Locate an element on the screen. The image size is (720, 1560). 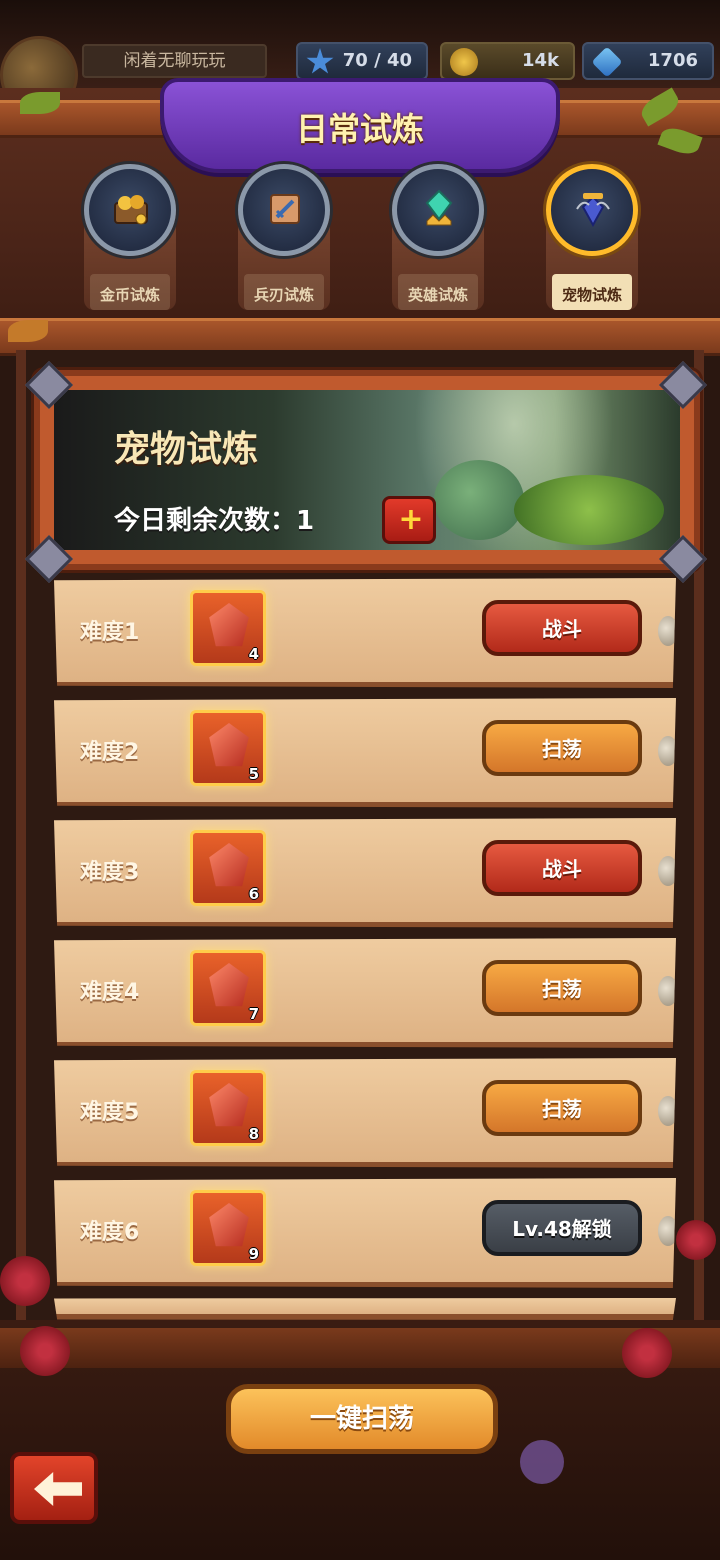
reward-item: 7 is located at coordinates (228, 988).